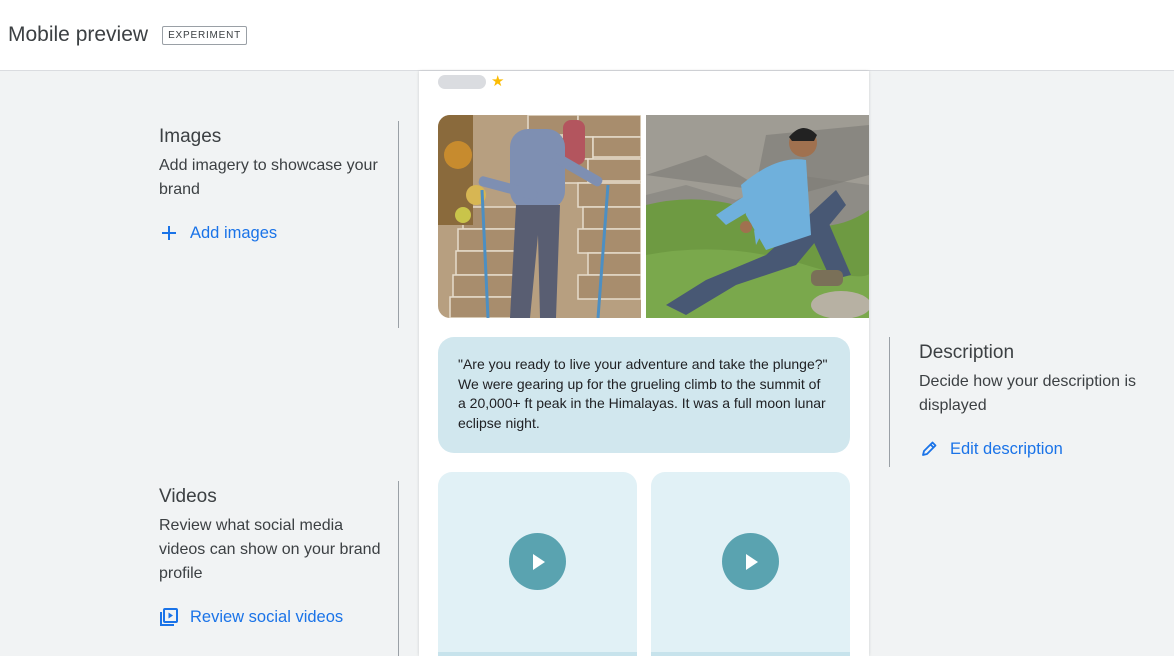 This screenshot has height=656, width=1174. What do you see at coordinates (539, 216) in the screenshot?
I see `brand-image-hiker-poles` at bounding box center [539, 216].